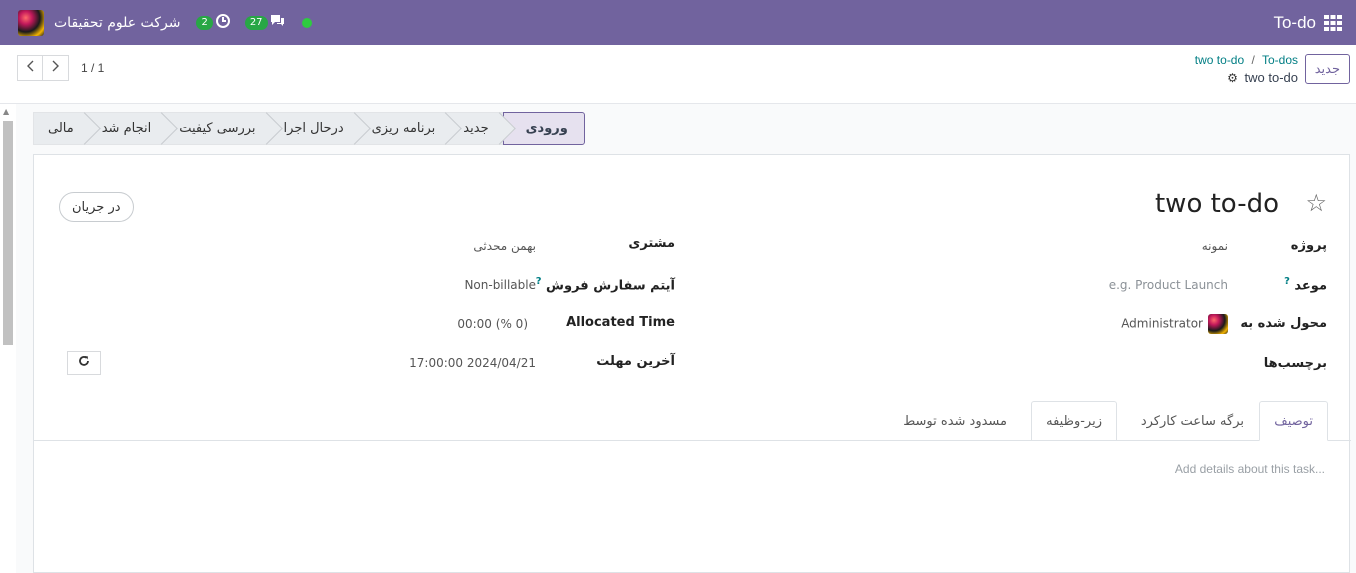 This screenshot has height=573, width=1356. Describe the element at coordinates (1294, 23) in the screenshot. I see `app-name: To-do` at that location.